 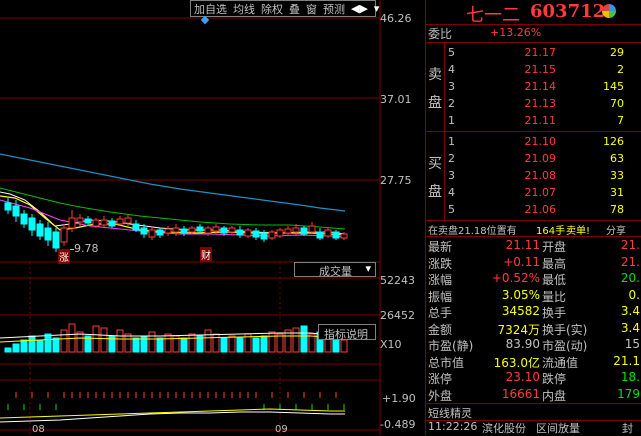 What do you see at coordinates (630, 311) in the screenshot?
I see `stat-value: 3.4` at bounding box center [630, 311].